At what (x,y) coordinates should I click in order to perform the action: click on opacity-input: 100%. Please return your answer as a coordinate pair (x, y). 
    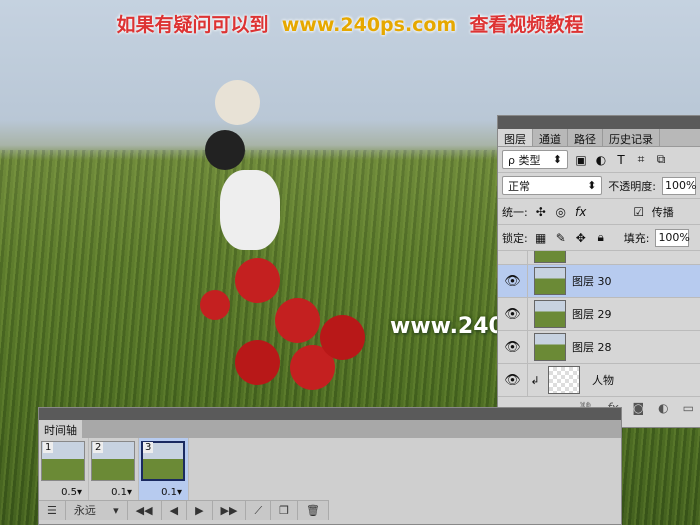
    Looking at the image, I should click on (679, 185).